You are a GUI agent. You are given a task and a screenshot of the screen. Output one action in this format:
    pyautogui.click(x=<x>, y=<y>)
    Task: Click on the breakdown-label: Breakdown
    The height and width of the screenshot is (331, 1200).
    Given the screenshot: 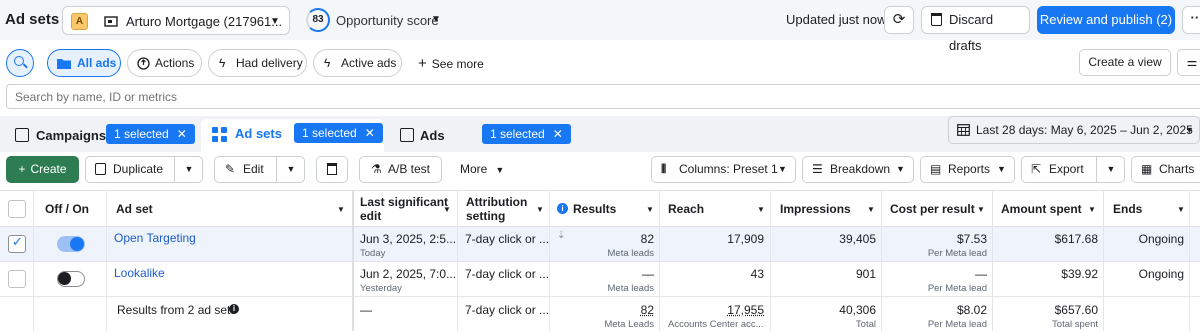 What is the action you would take?
    pyautogui.click(x=860, y=169)
    